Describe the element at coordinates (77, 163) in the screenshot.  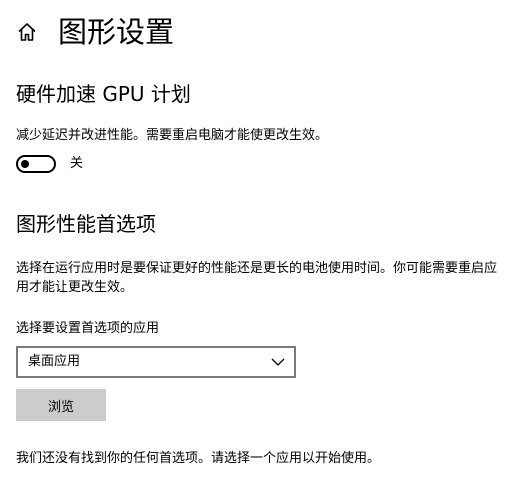
I see `toggle-state-label: 关` at that location.